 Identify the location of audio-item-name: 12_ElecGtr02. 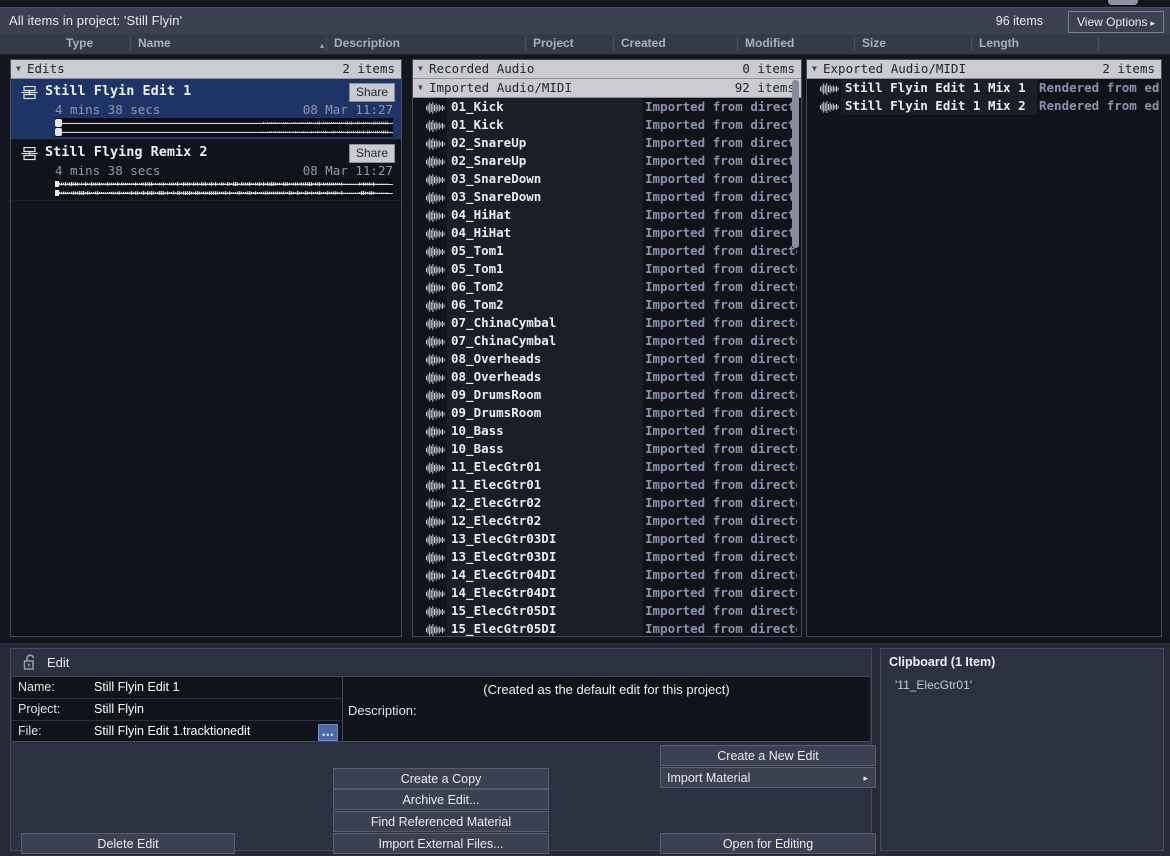
(498, 503).